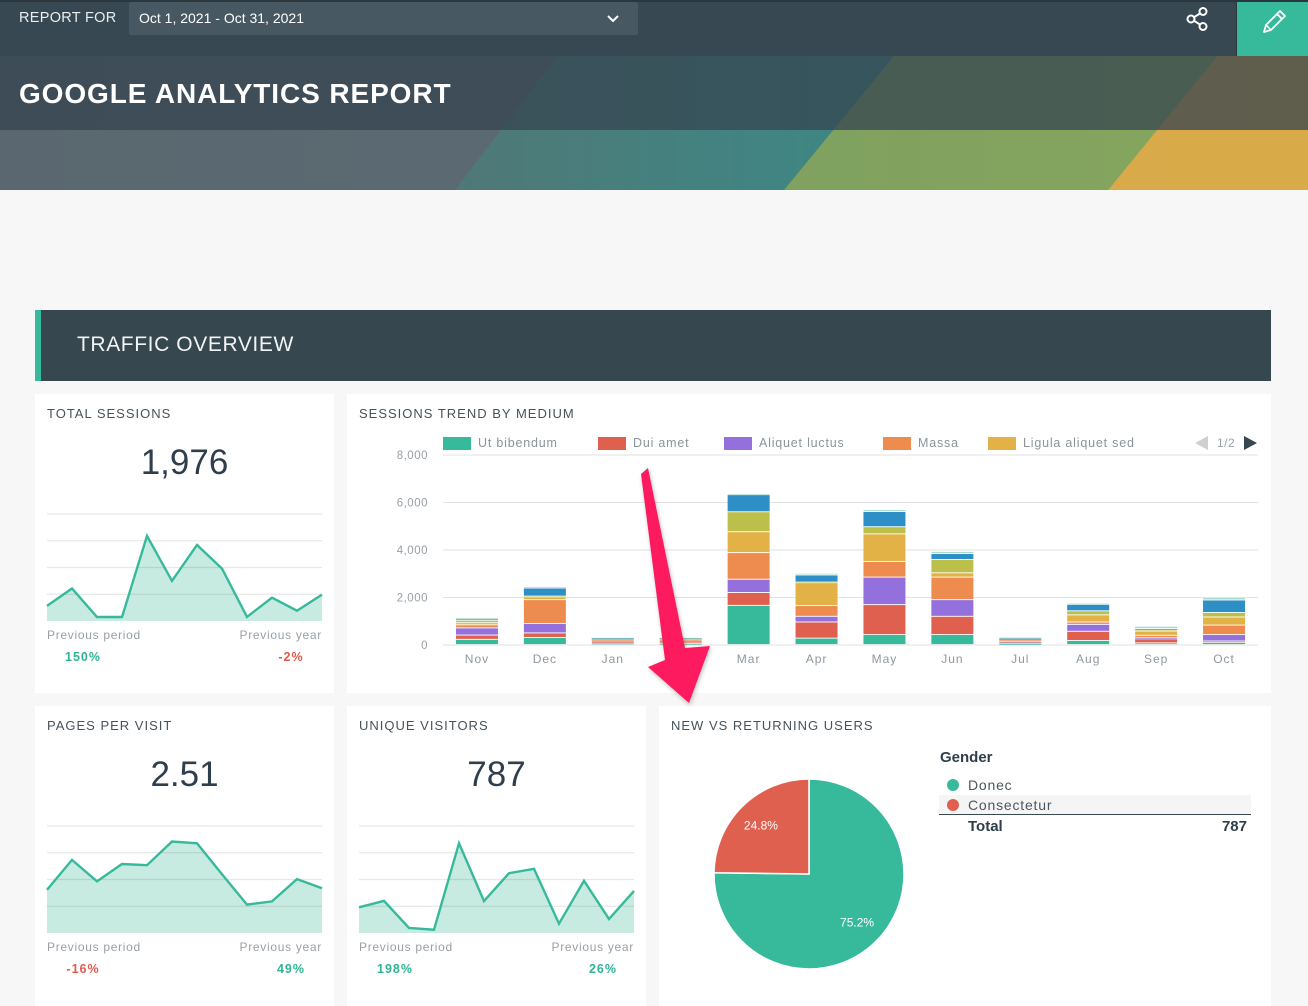  Describe the element at coordinates (1198, 20) in the screenshot. I see `share-button` at that location.